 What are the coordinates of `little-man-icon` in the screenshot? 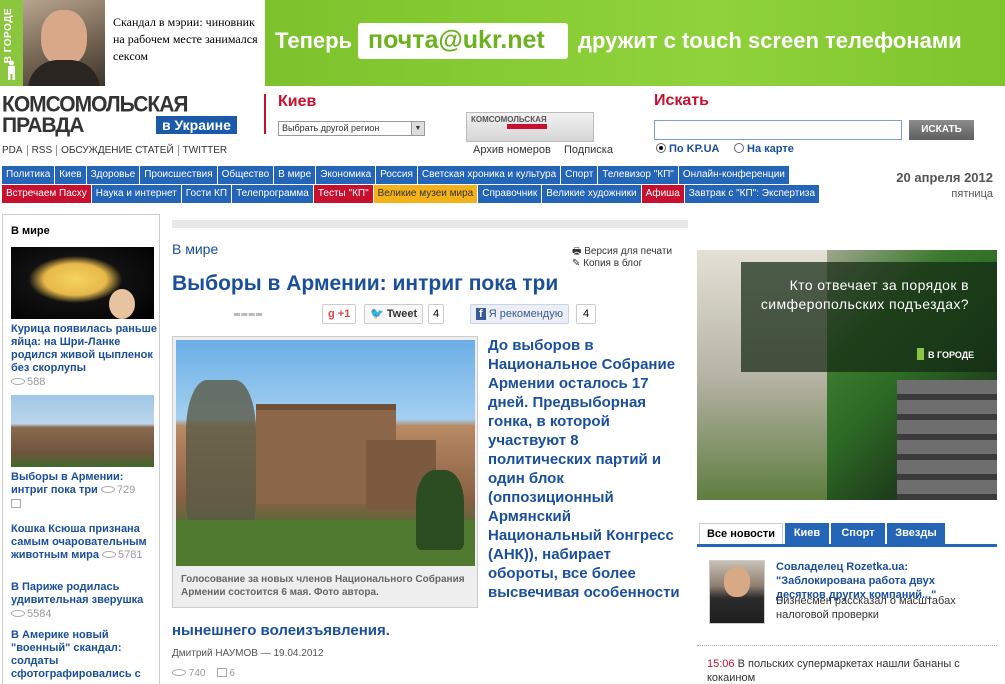 It's located at (920, 354).